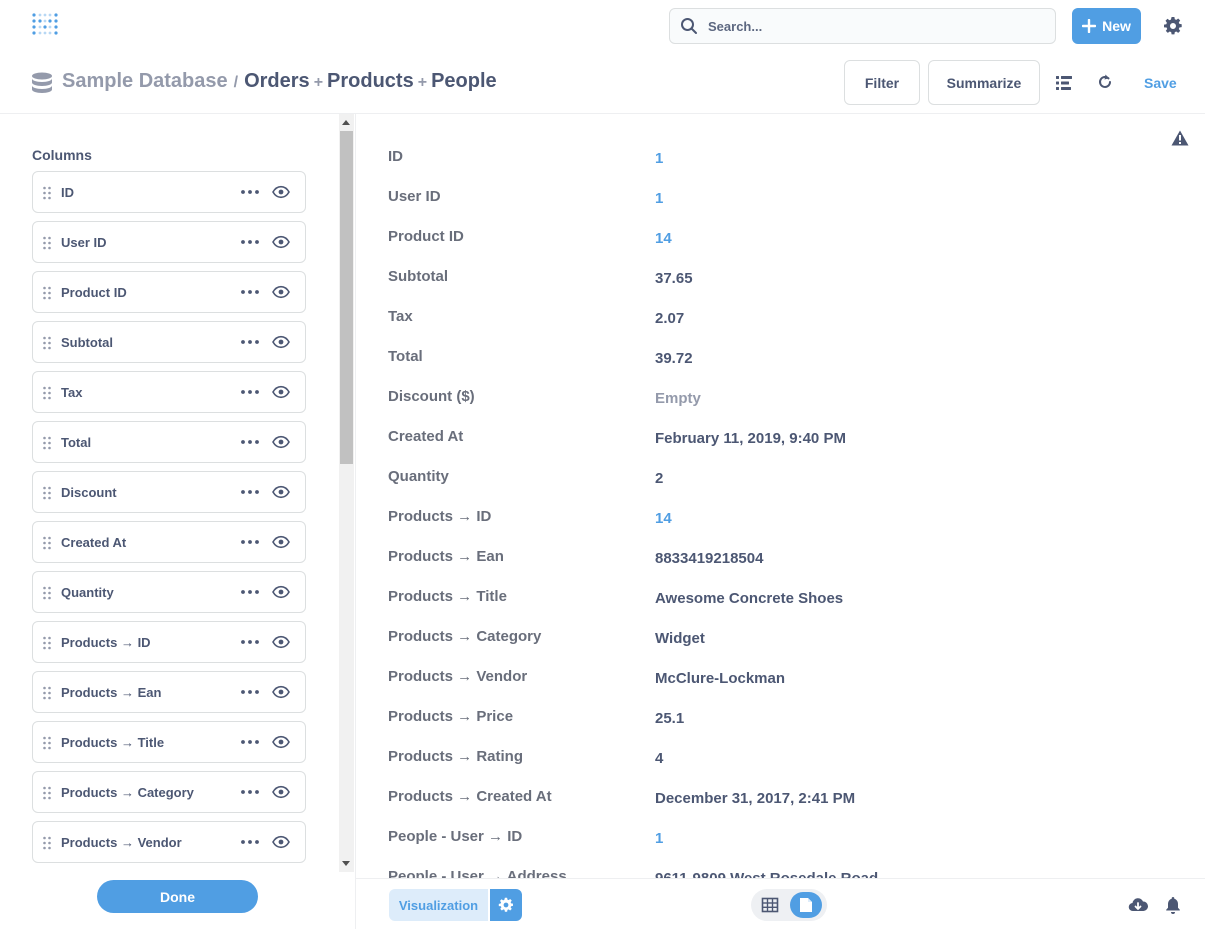 The width and height of the screenshot is (1205, 929). I want to click on column-item: Quantity, so click(169, 592).